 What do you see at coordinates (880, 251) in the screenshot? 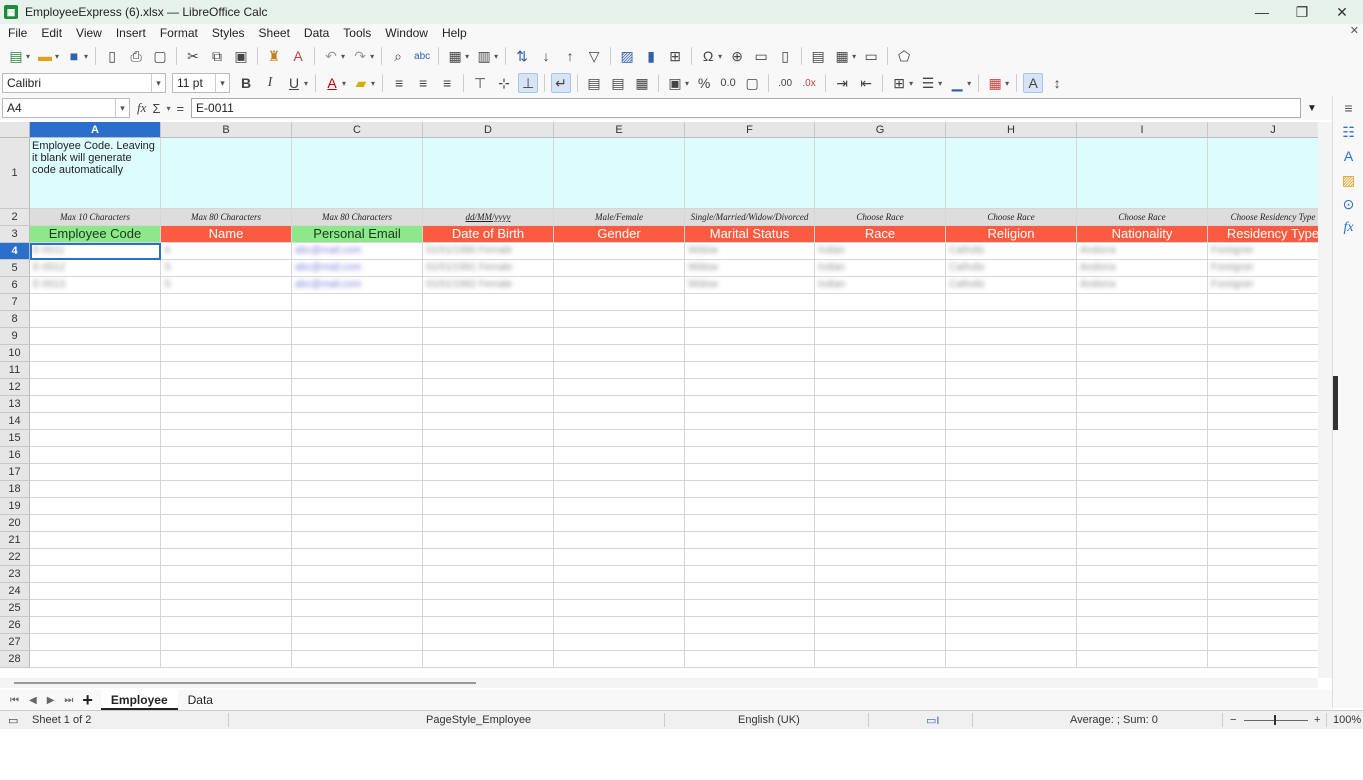
I see `data-cell: Indian` at bounding box center [880, 251].